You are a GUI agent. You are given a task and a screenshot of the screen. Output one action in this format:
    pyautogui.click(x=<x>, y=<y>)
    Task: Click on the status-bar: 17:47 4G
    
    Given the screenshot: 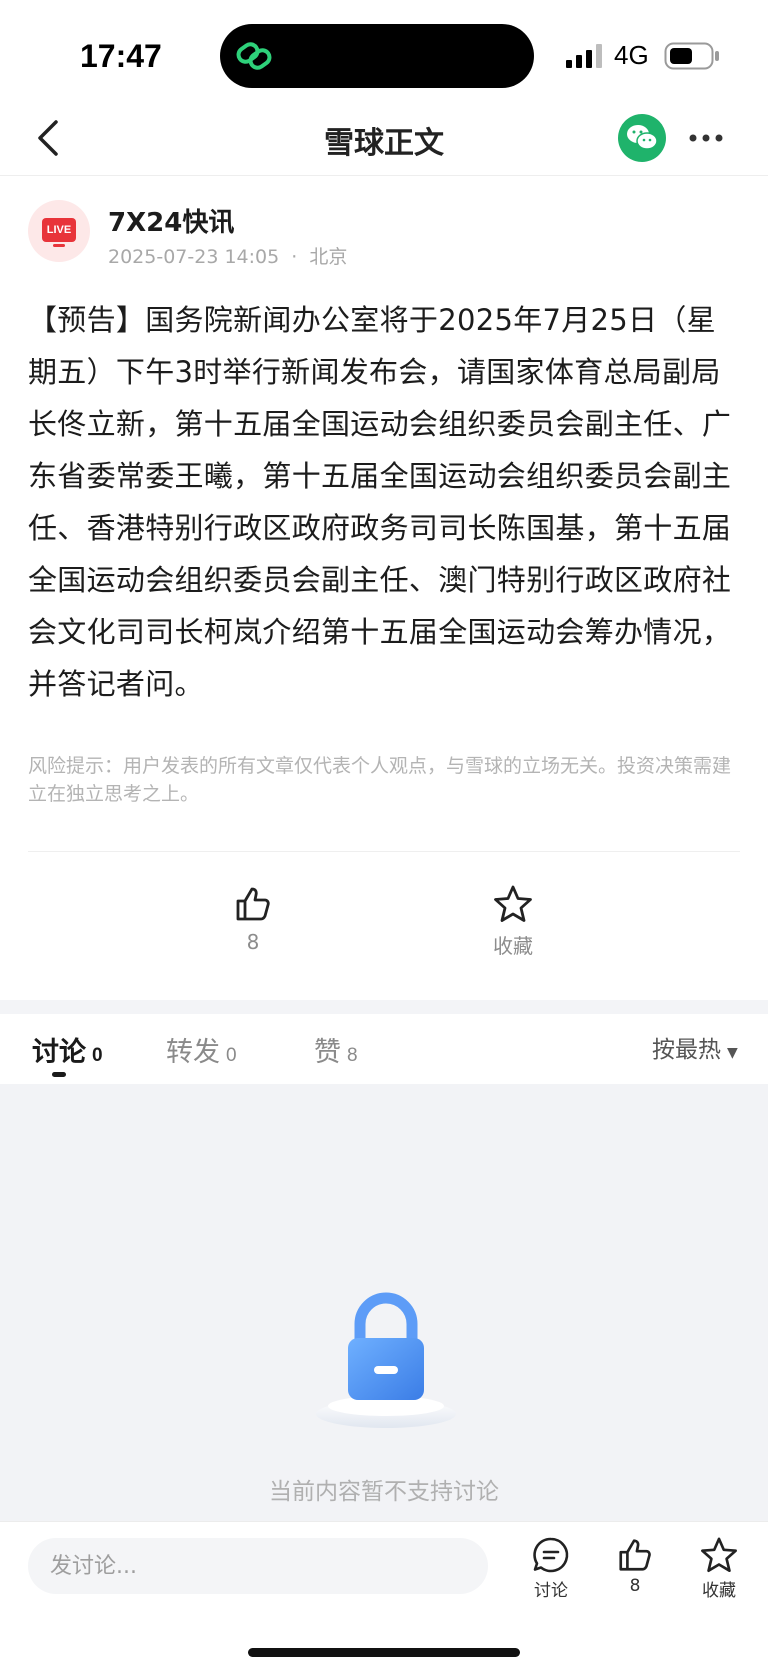 What is the action you would take?
    pyautogui.click(x=384, y=50)
    